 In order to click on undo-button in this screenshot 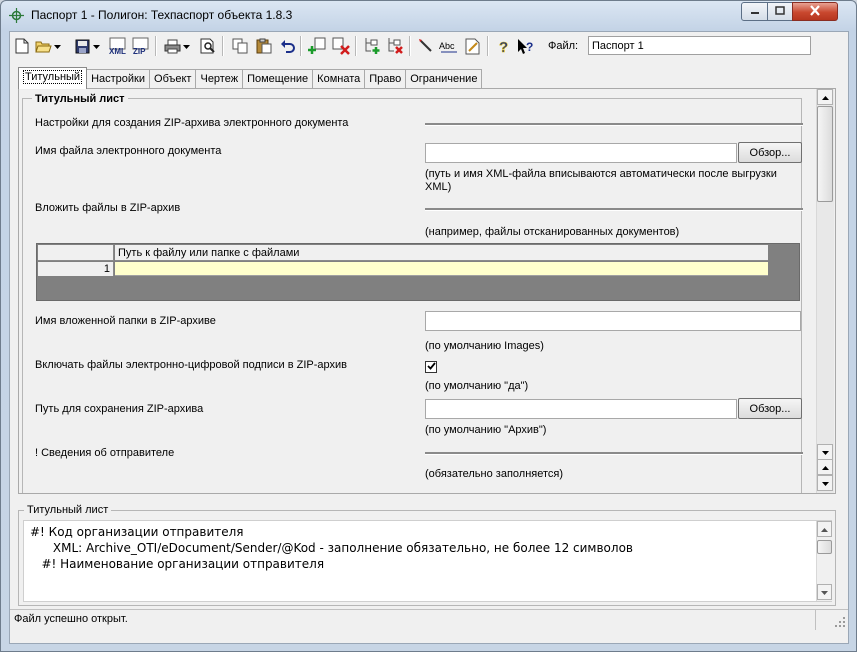, I will do `click(287, 46)`.